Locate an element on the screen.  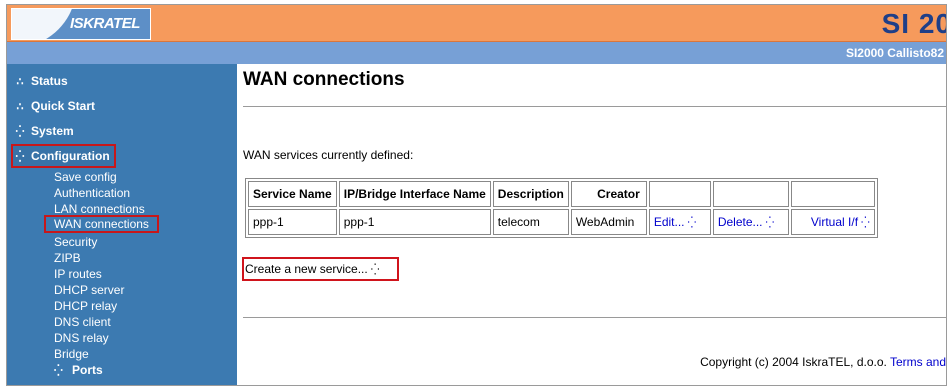
cell-interface: ppp-1 is located at coordinates (414, 222).